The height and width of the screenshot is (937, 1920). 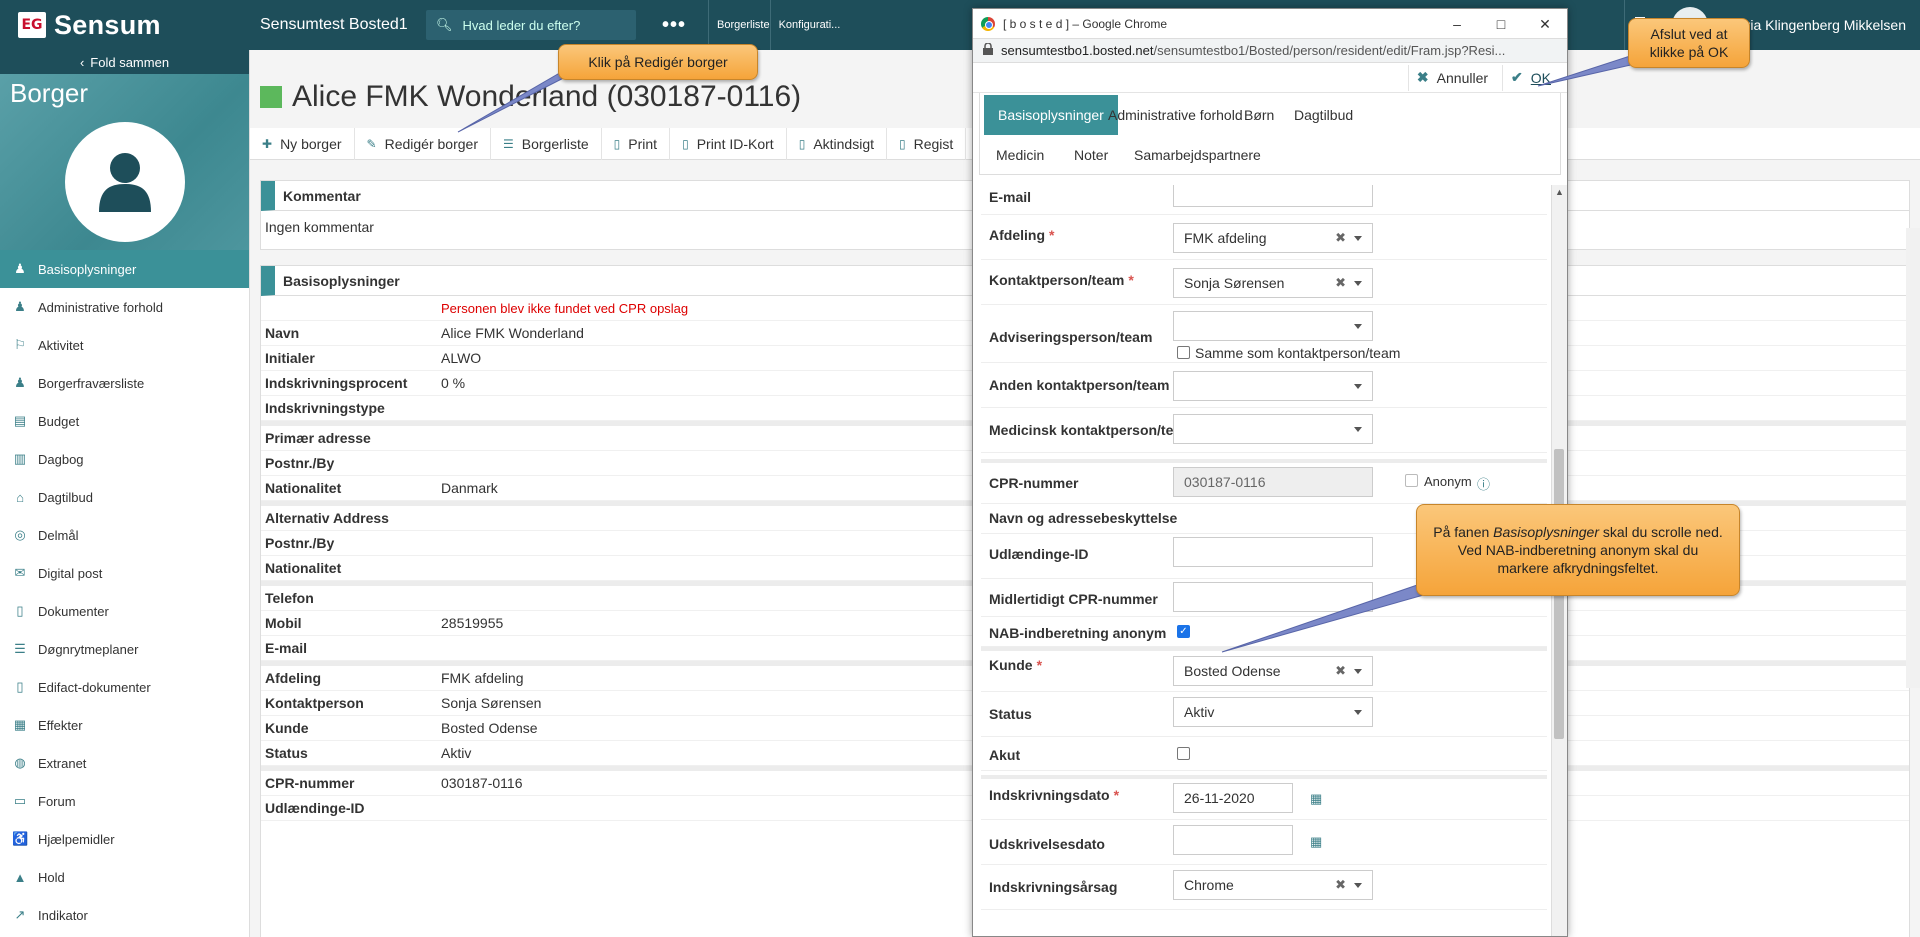 What do you see at coordinates (1501, 24) in the screenshot?
I see `maximize-icon: □` at bounding box center [1501, 24].